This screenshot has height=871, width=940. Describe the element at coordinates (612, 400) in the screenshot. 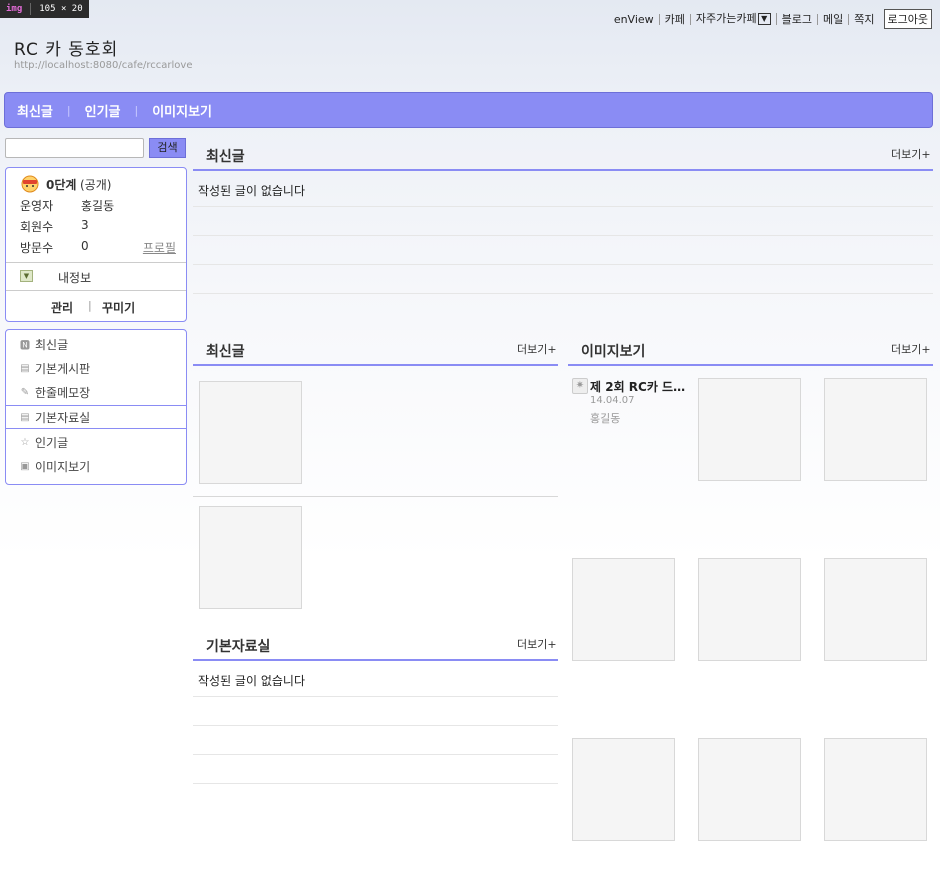

I see `image-post-date: 14.04.07` at that location.